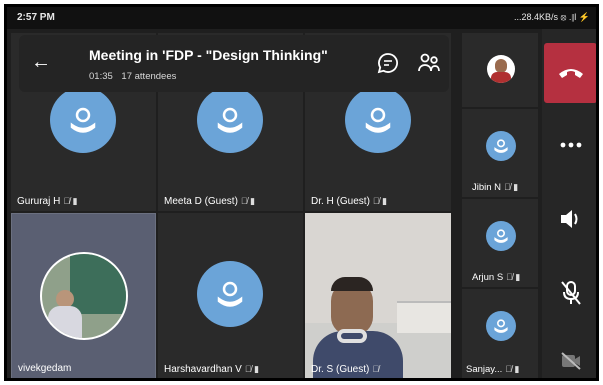 The image size is (603, 385). I want to click on participant-name: Dr. H (Guest) 🎙̸ ▮, so click(349, 201).